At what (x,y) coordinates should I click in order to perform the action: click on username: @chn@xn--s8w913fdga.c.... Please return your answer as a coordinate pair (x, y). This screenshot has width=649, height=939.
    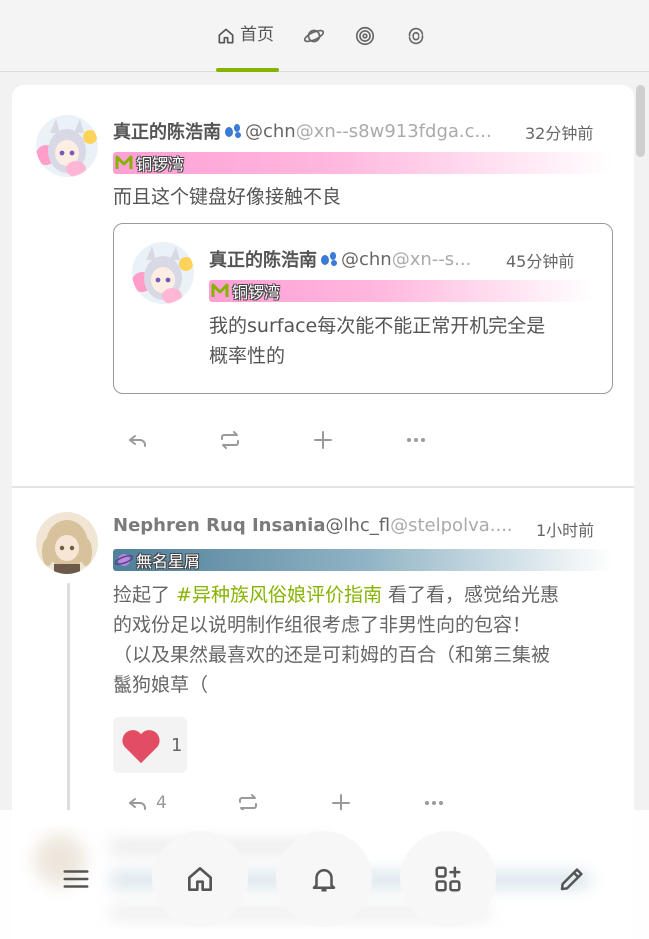
    Looking at the image, I should click on (368, 131).